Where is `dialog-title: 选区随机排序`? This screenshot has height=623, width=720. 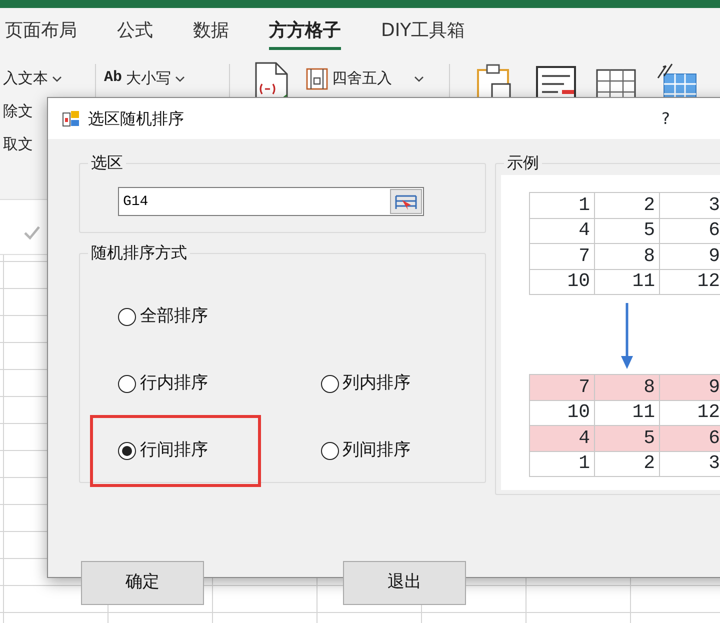 dialog-title: 选区随机排序 is located at coordinates (136, 119).